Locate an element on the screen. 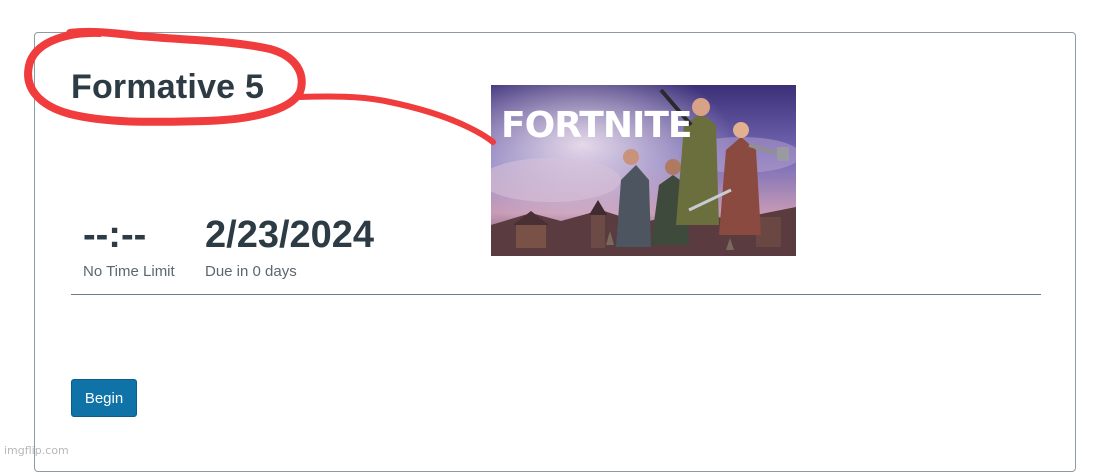 The width and height of the screenshot is (1099, 472). time-limit-stat: --:-- No Time Limit is located at coordinates (129, 248).